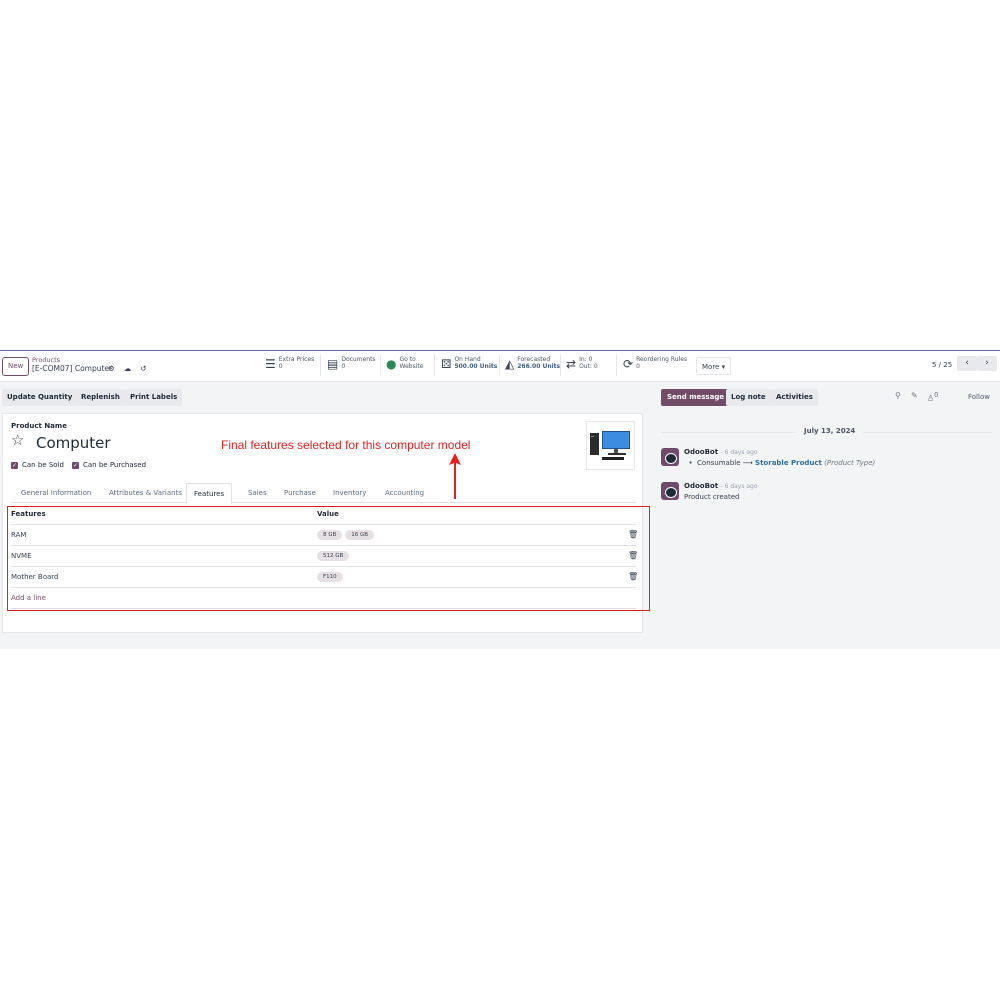 Image resolution: width=1000 pixels, height=1000 pixels. I want to click on annotation-arrow-icon, so click(455, 476).